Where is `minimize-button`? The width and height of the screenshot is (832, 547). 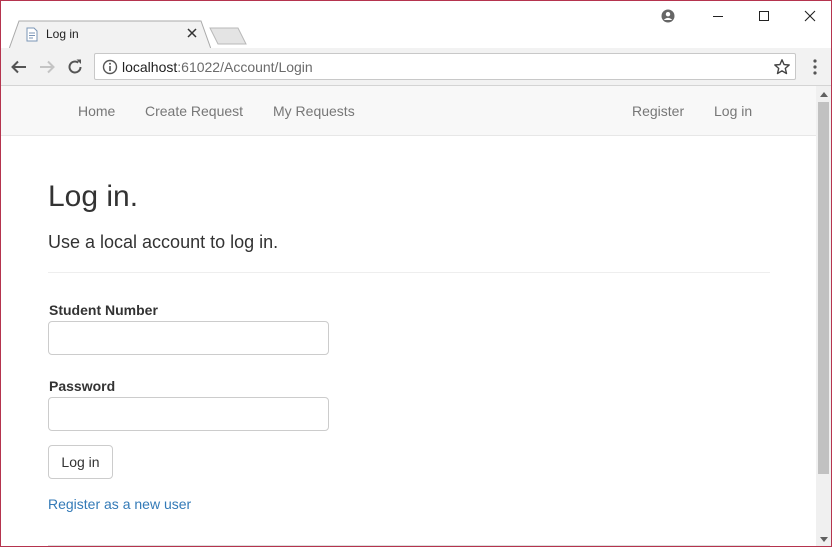 minimize-button is located at coordinates (718, 16).